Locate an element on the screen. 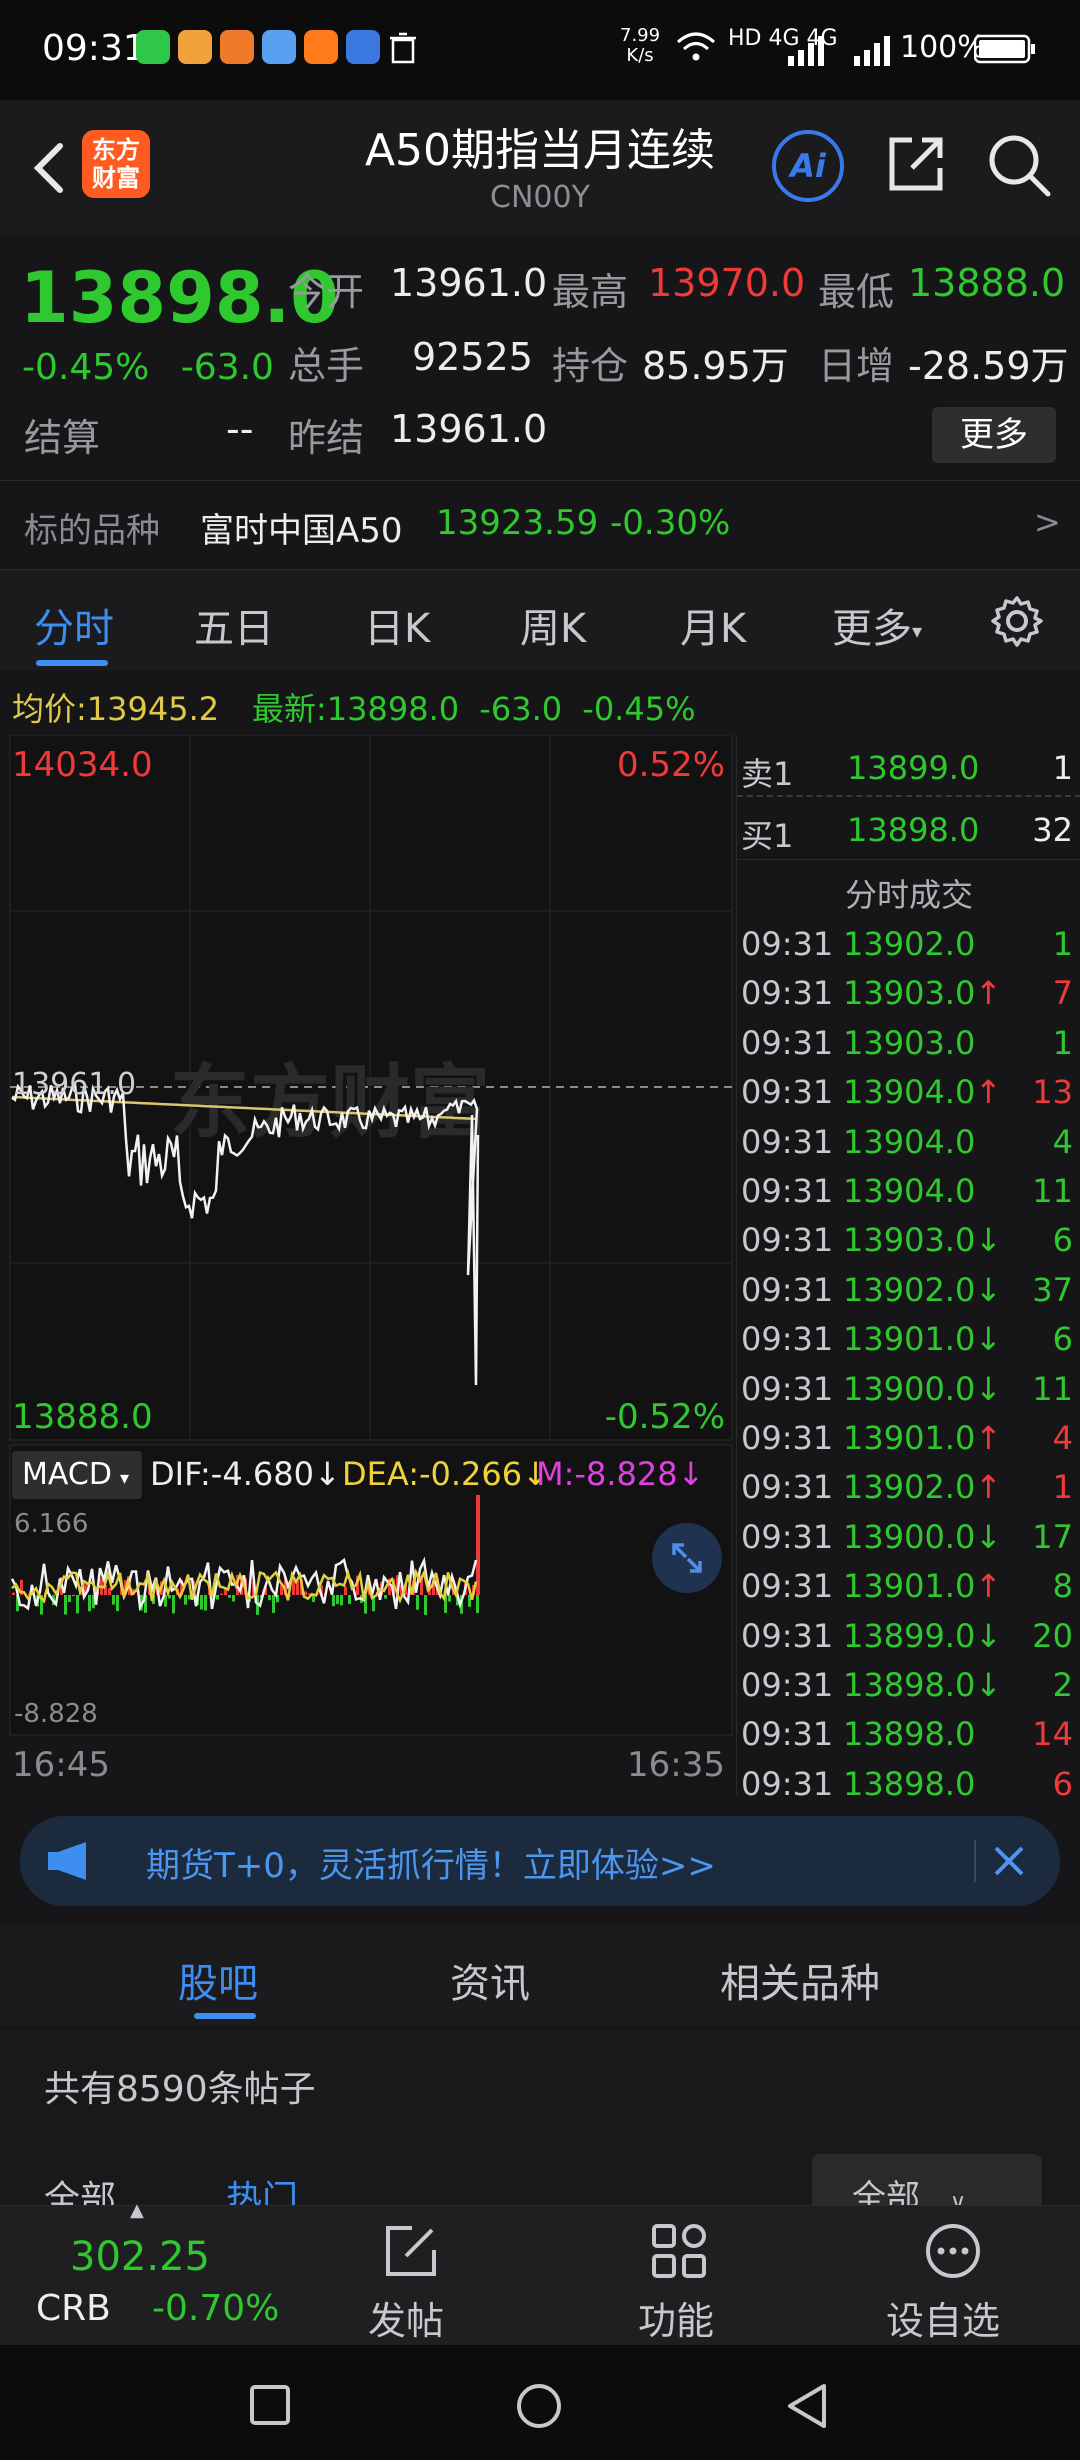 Image resolution: width=1080 pixels, height=2460 pixels. indicator-selector: MACD ▾ is located at coordinates (77, 1475).